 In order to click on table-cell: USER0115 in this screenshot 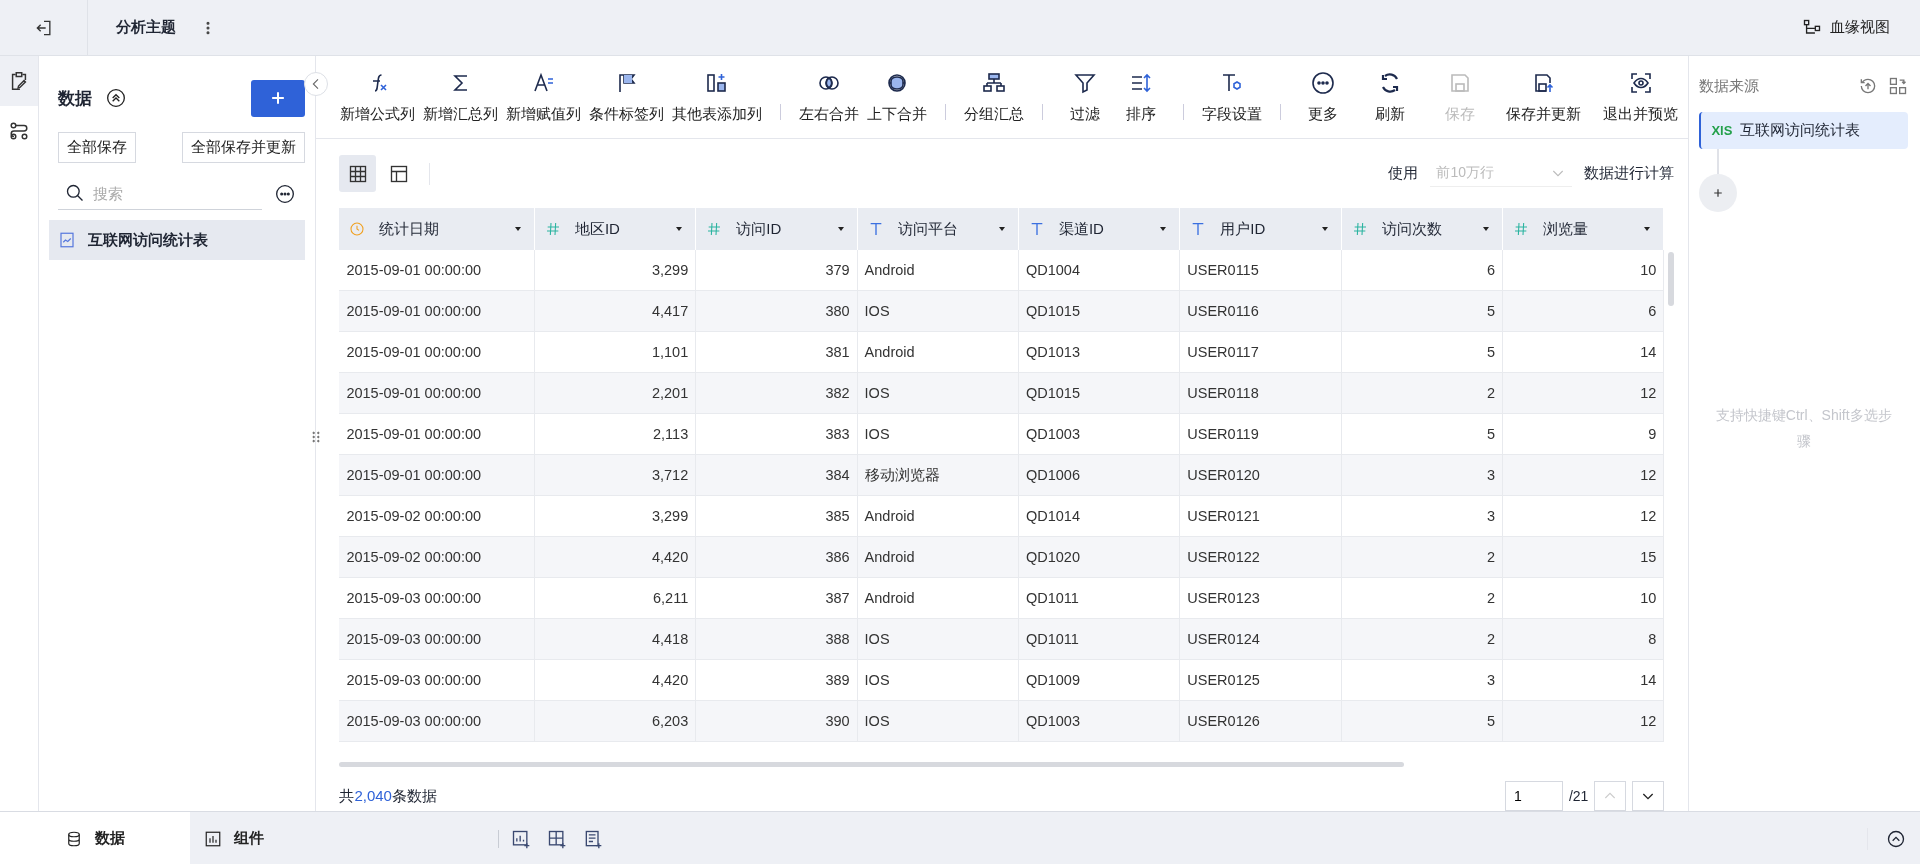, I will do `click(1260, 270)`.